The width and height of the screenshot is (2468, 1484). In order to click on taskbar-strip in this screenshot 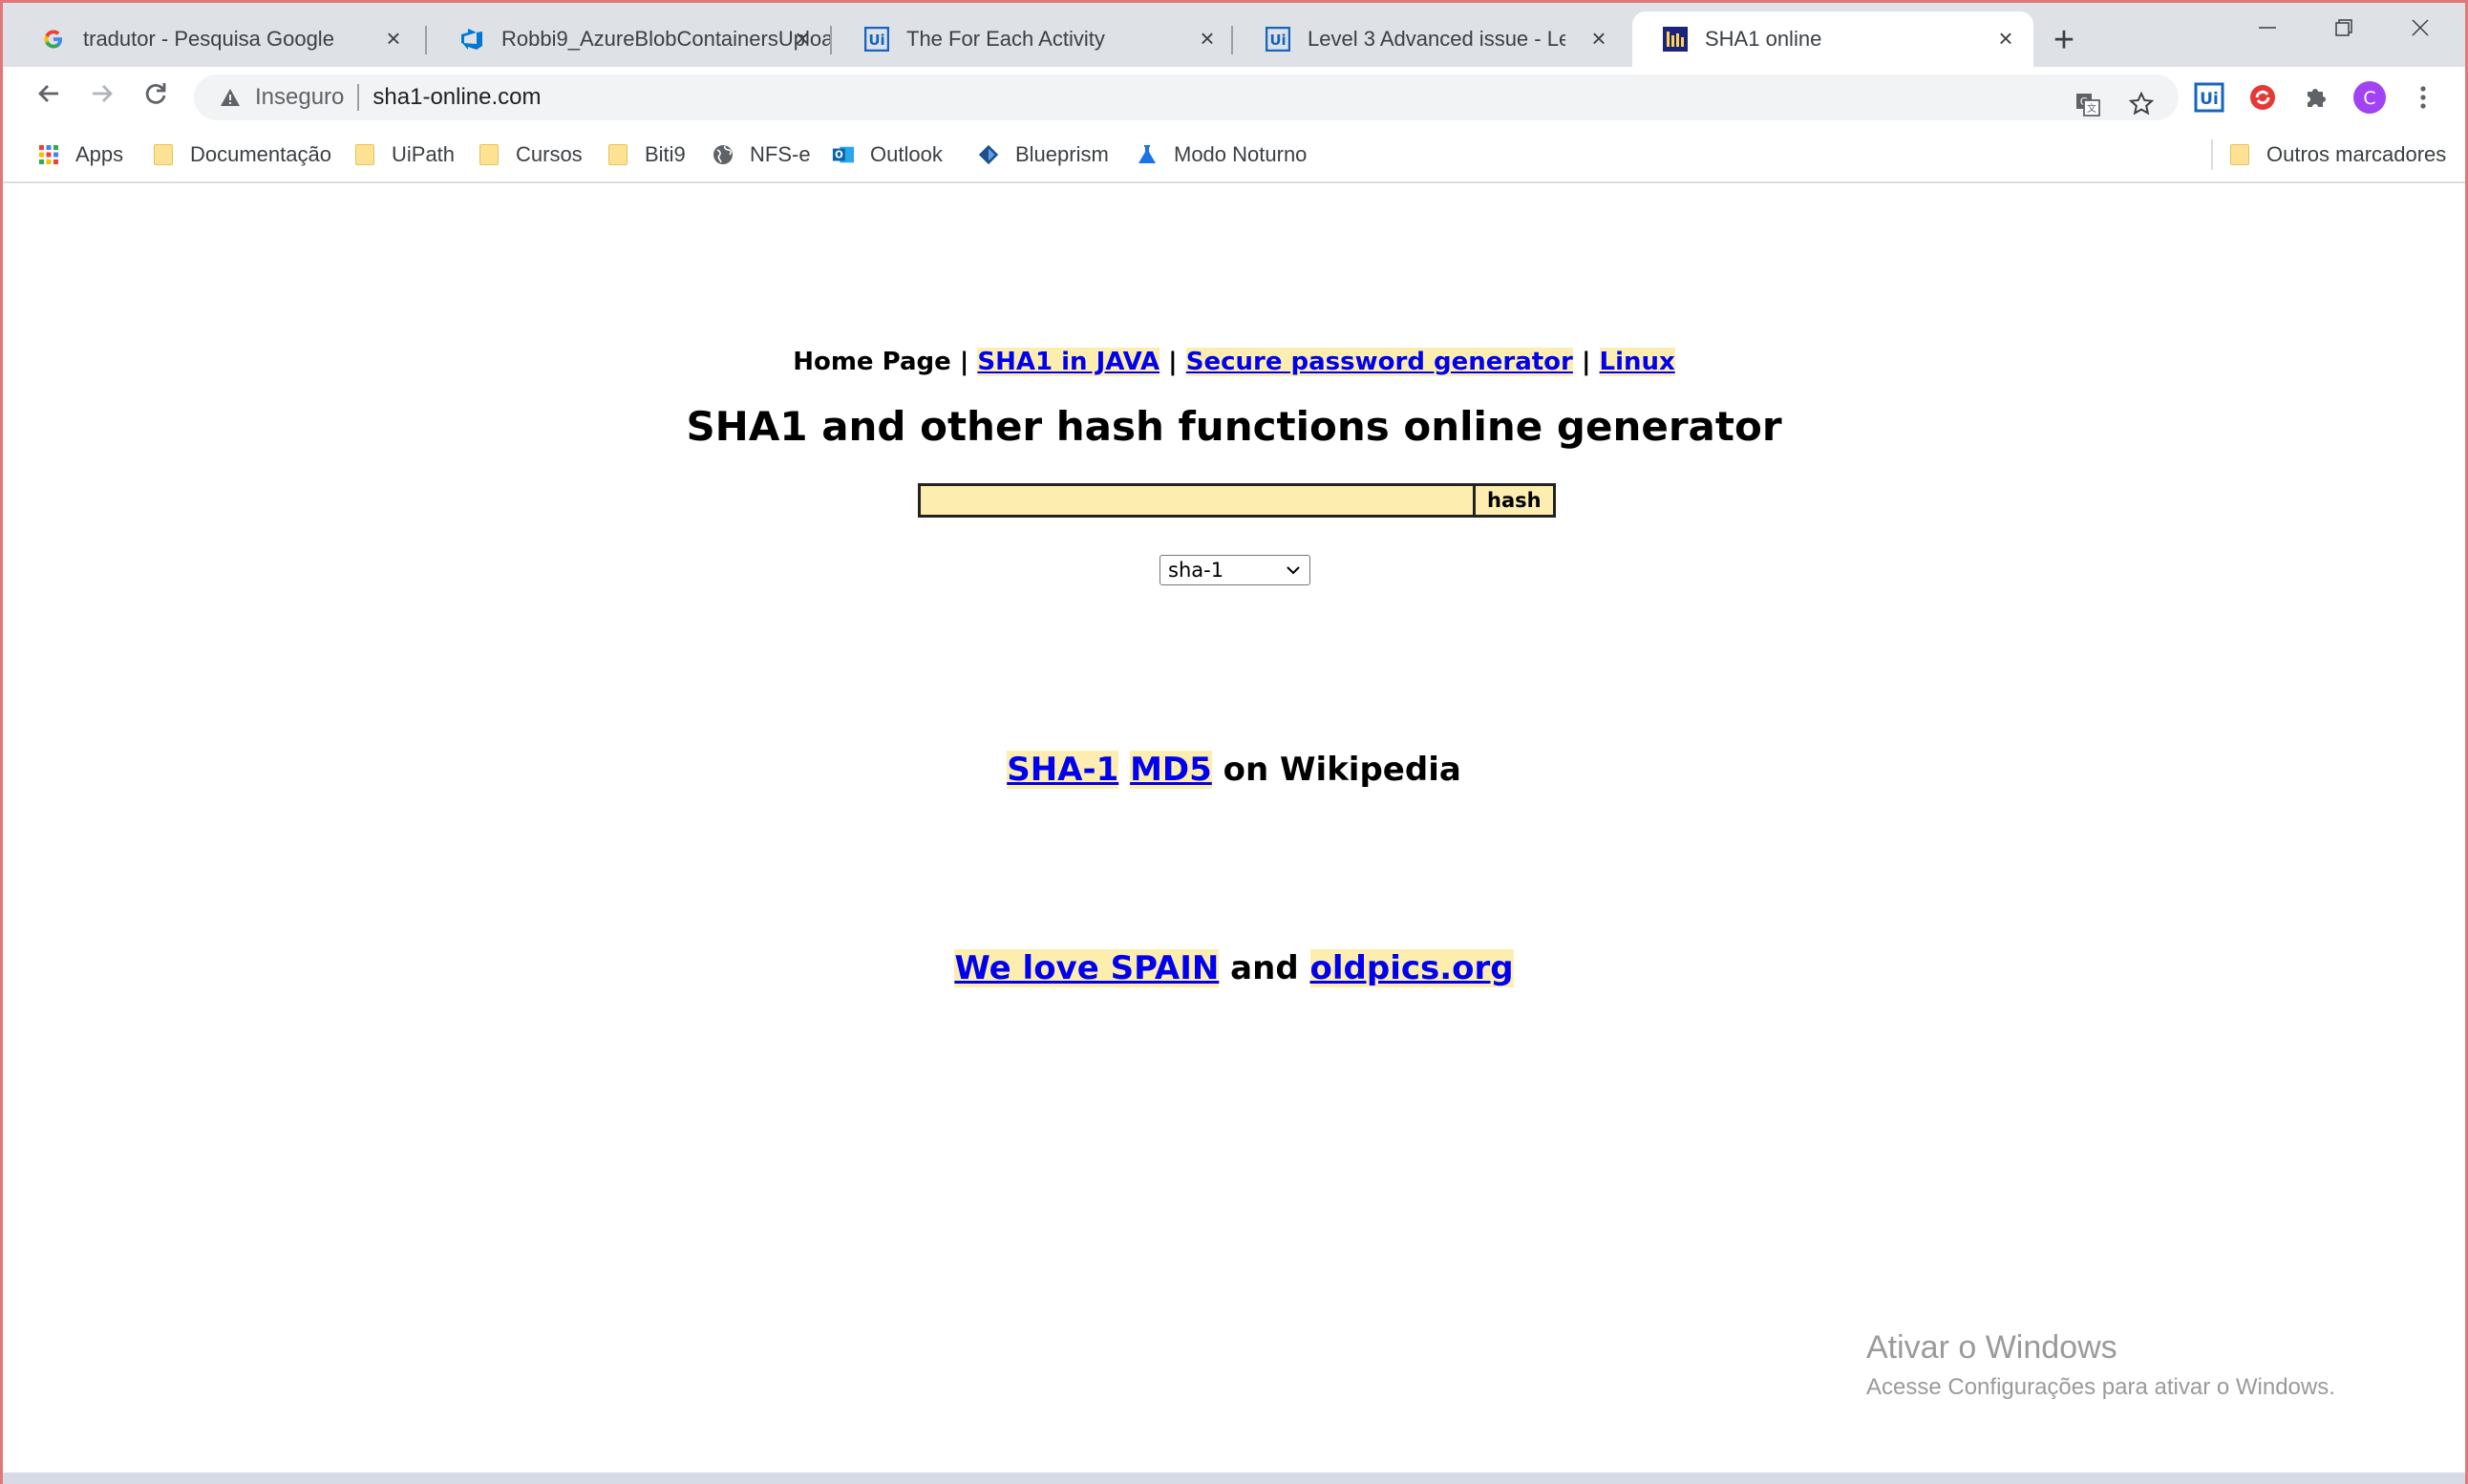, I will do `click(1234, 1479)`.